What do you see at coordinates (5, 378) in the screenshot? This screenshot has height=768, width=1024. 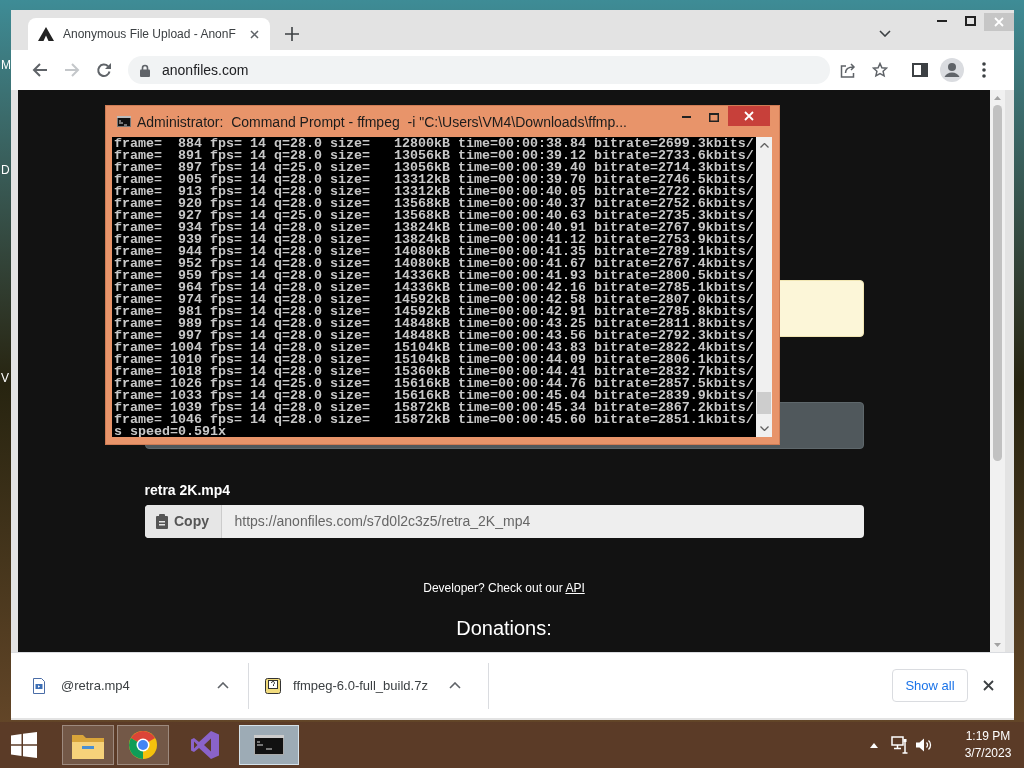 I see `desktop-icon-label: V` at bounding box center [5, 378].